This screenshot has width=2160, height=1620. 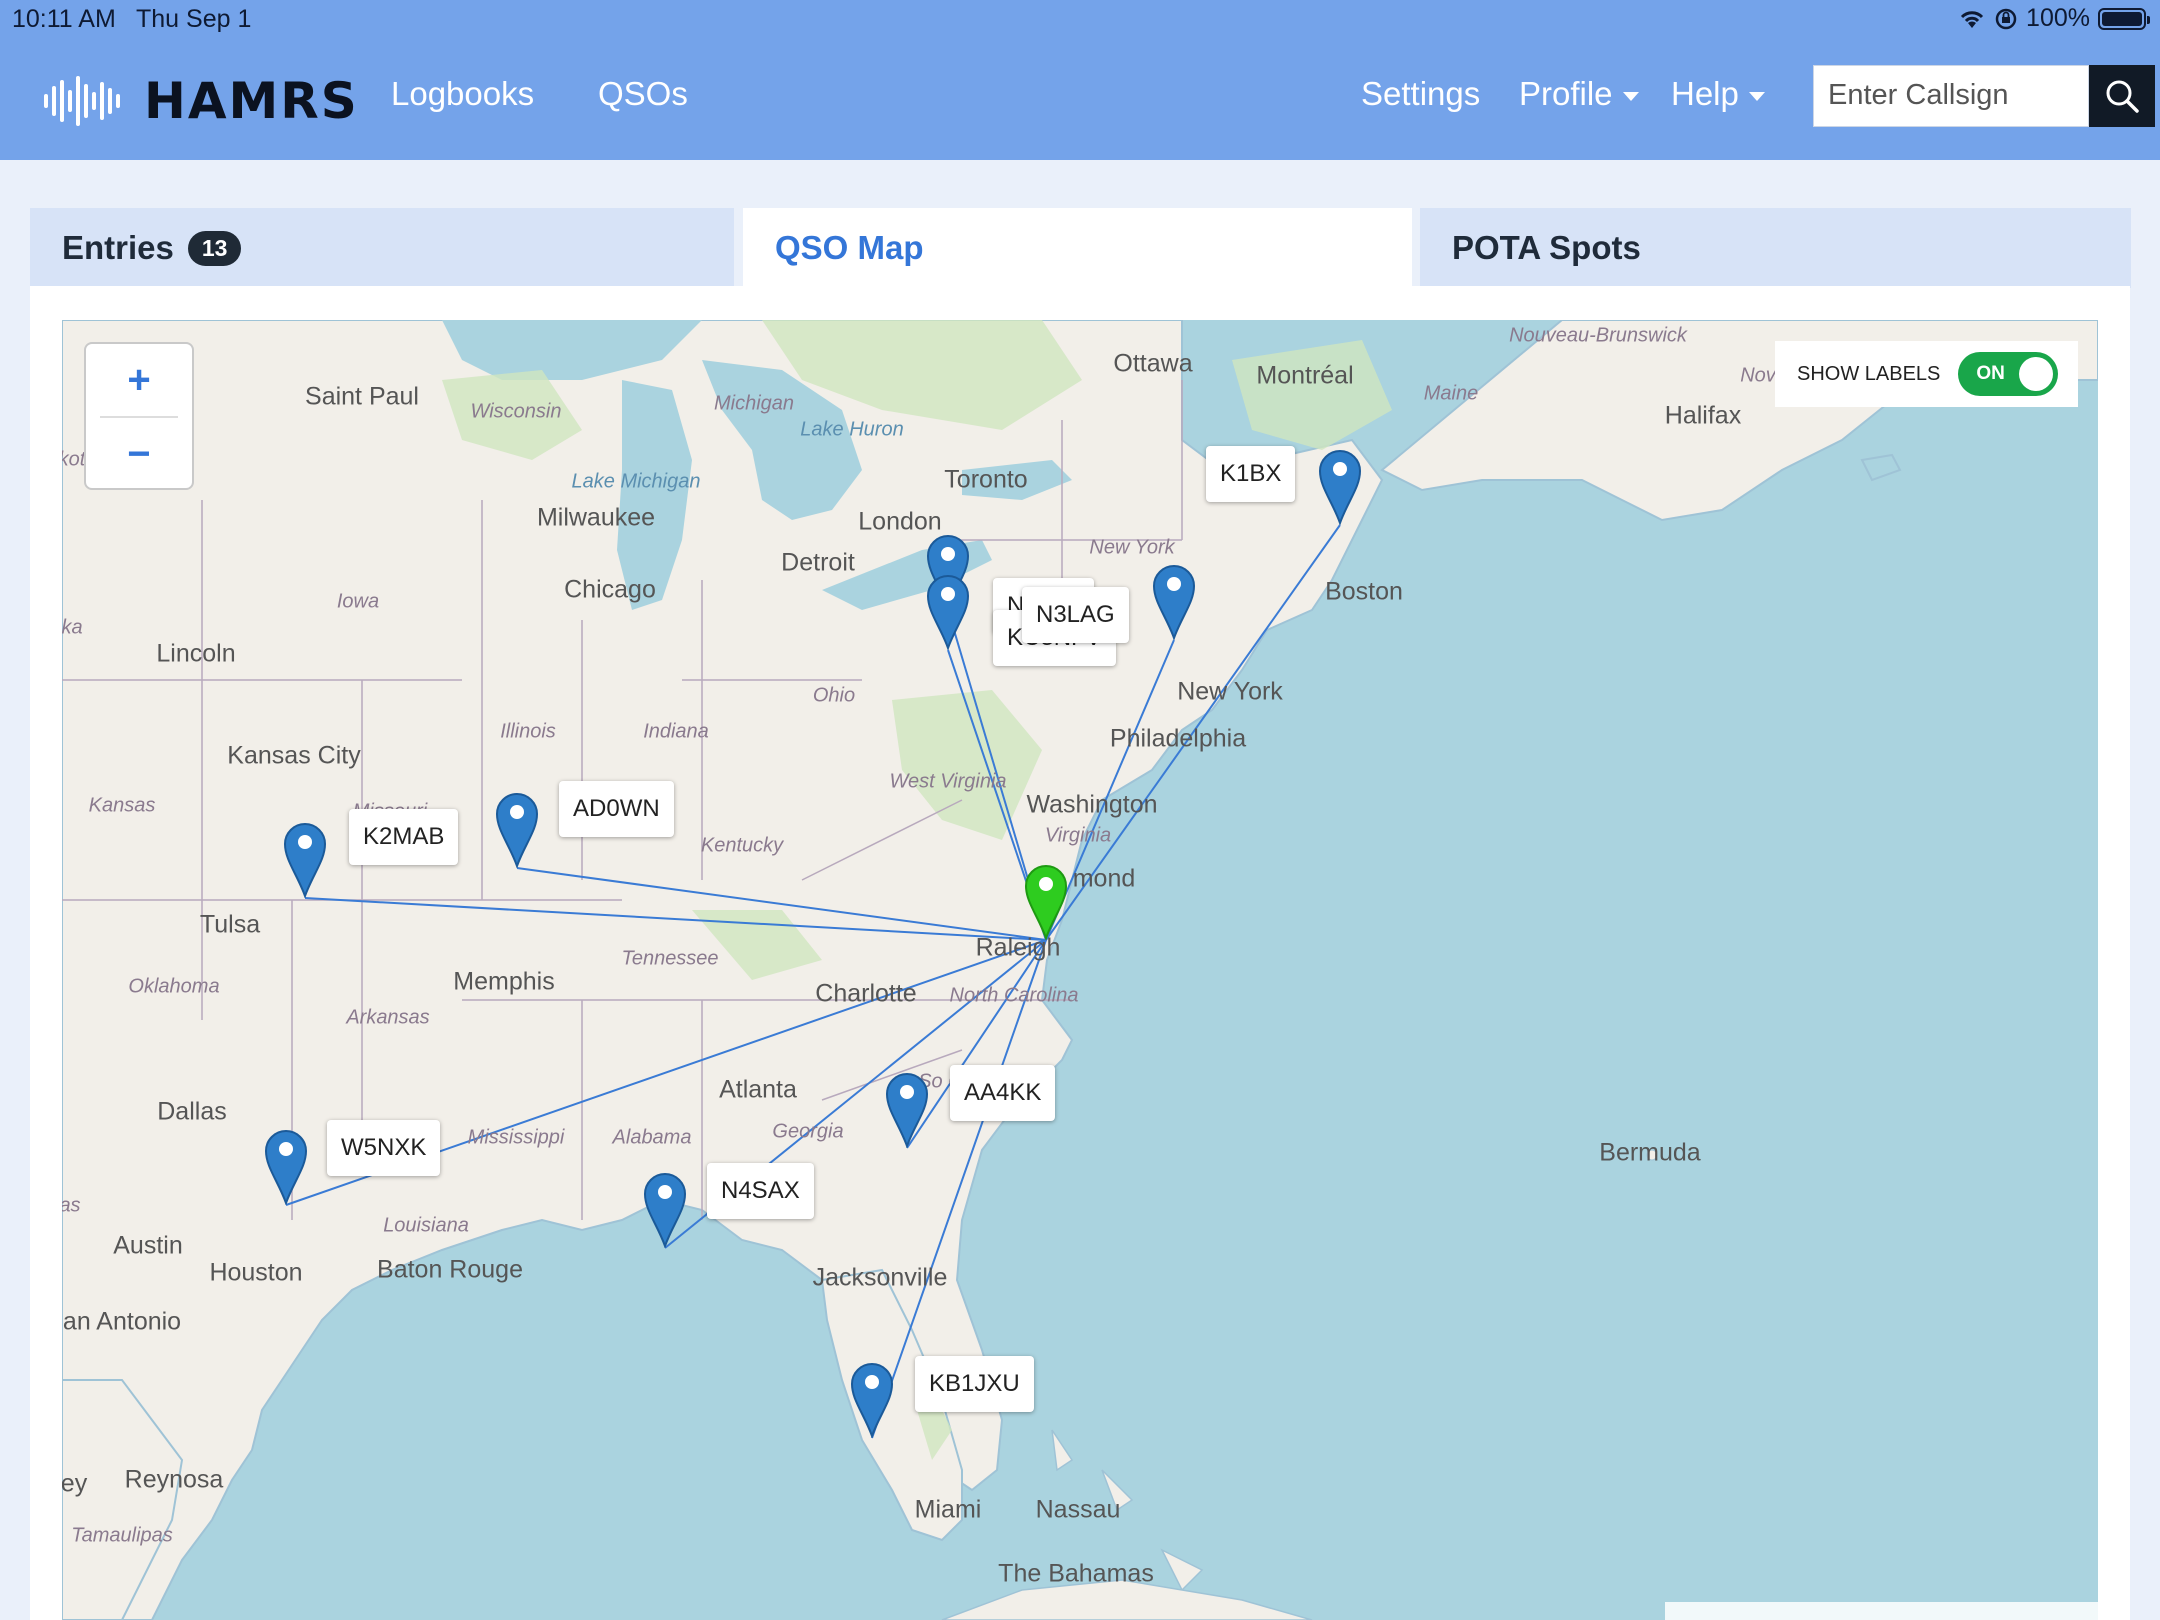 What do you see at coordinates (450, 1269) in the screenshot?
I see `place-baton-rouge: Baton Rouge` at bounding box center [450, 1269].